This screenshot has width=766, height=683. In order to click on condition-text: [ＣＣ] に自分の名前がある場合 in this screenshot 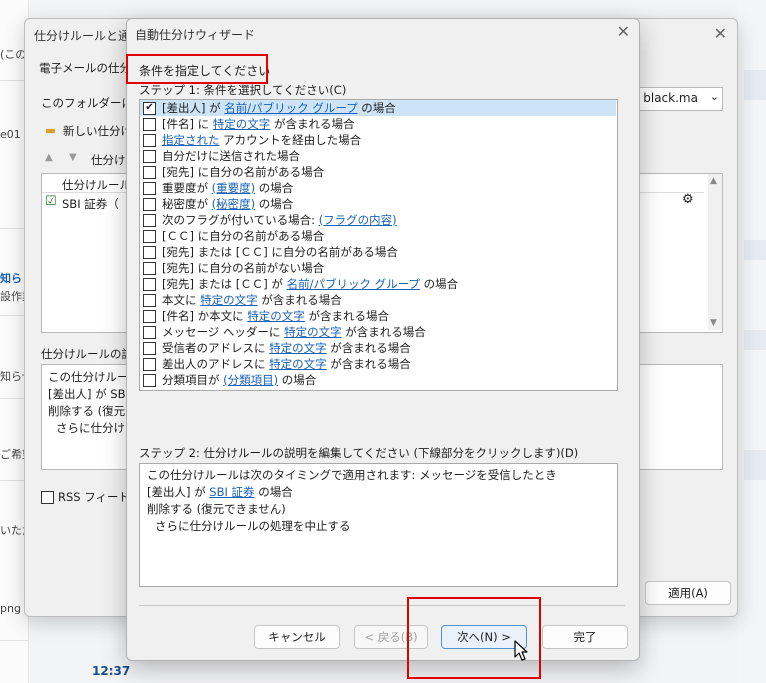, I will do `click(243, 236)`.